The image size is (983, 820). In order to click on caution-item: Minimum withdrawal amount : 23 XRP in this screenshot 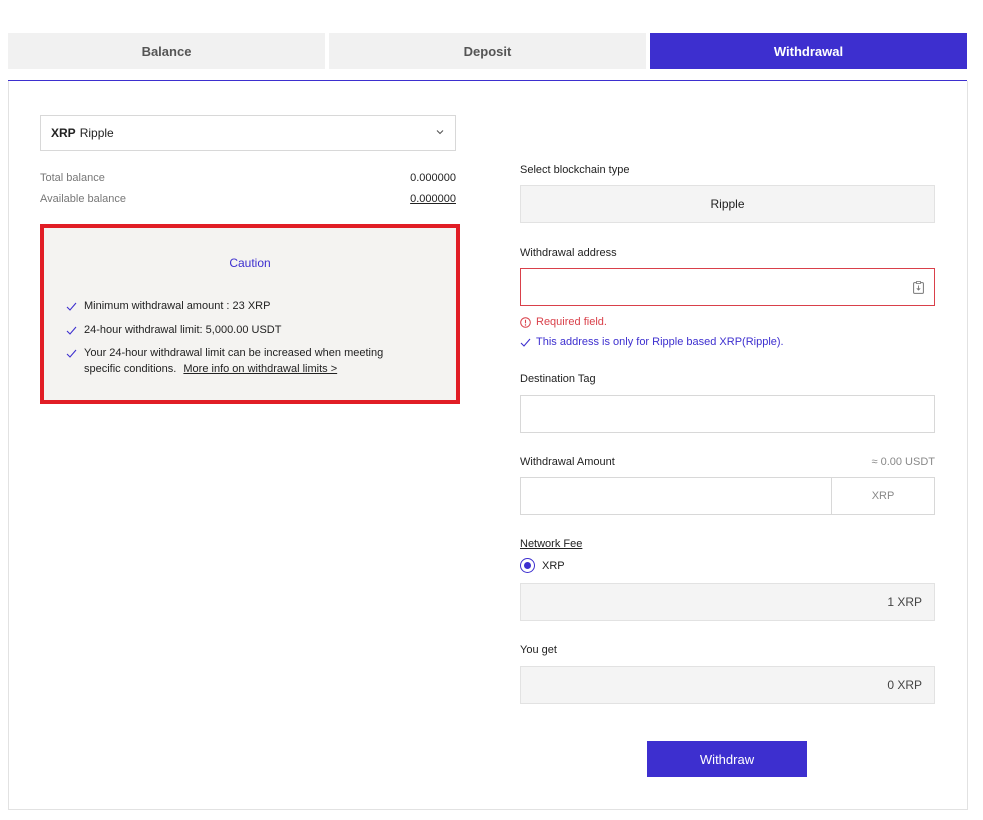, I will do `click(242, 306)`.